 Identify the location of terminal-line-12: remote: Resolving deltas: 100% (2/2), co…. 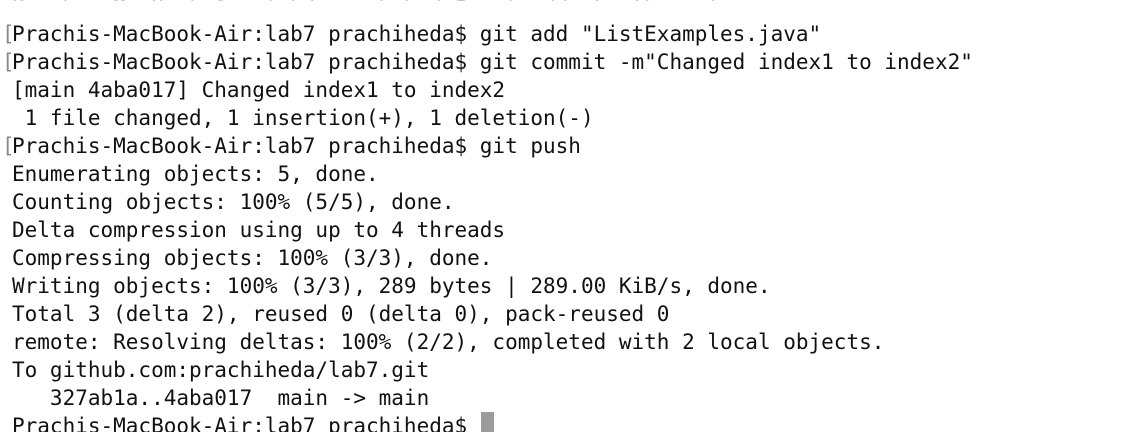
(570, 342).